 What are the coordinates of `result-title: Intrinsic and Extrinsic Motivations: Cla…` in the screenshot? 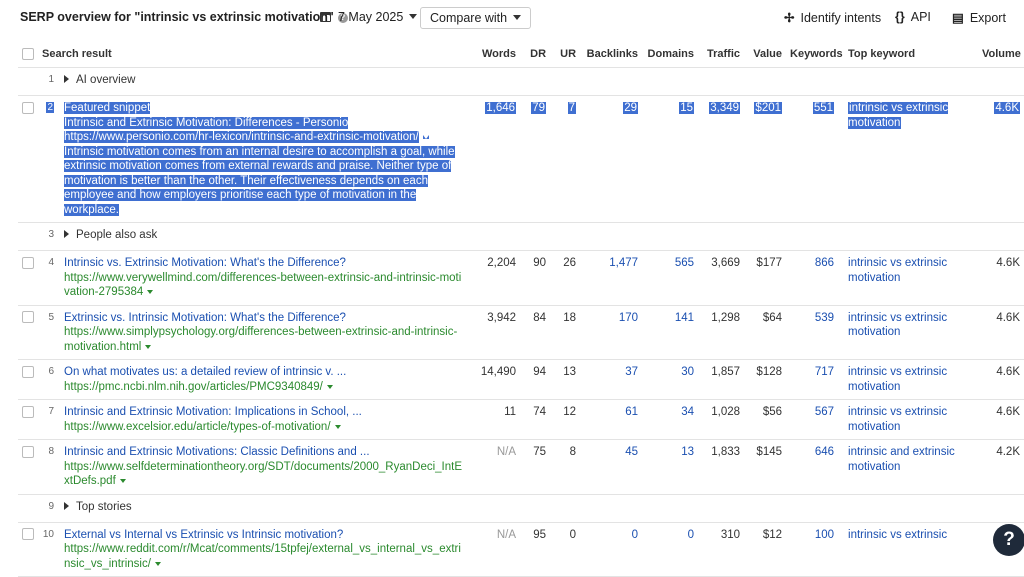 It's located at (217, 452).